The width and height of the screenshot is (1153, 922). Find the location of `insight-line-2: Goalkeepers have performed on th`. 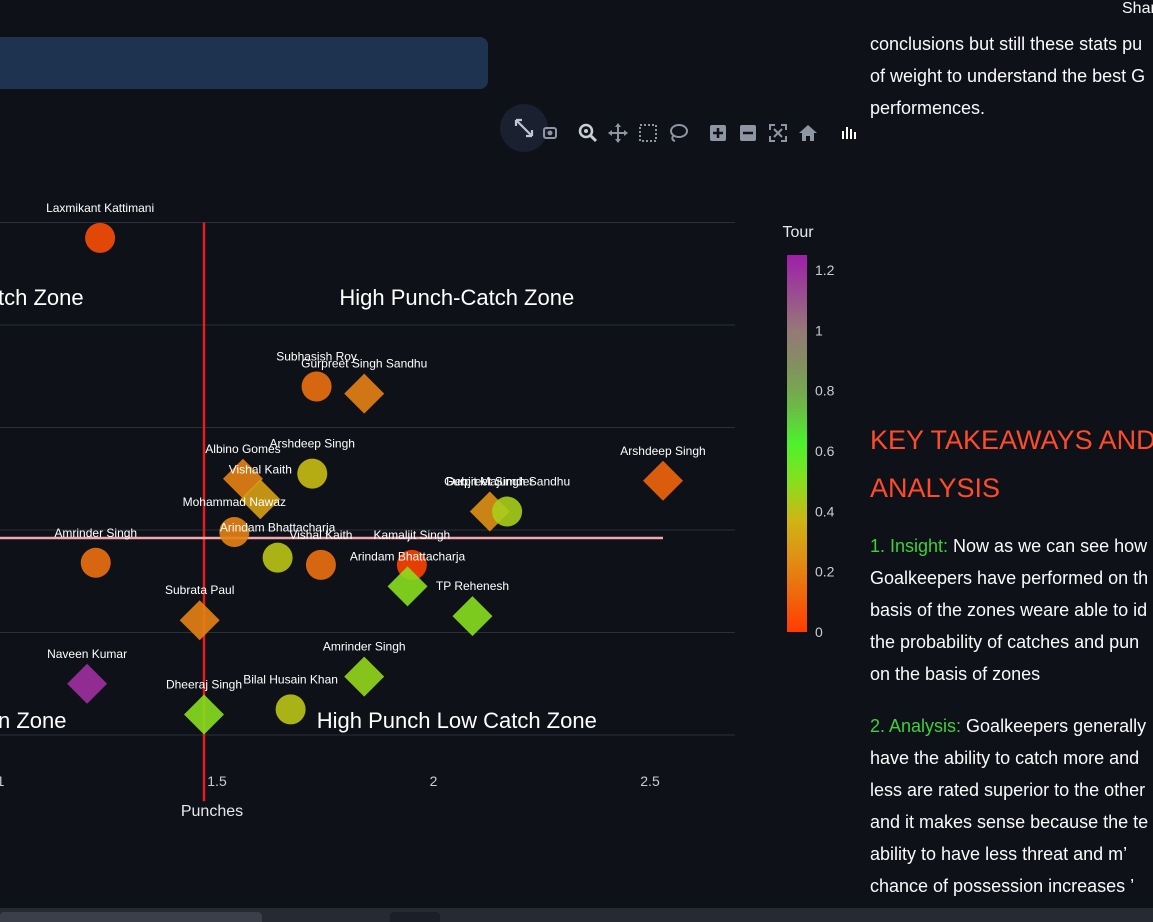

insight-line-2: Goalkeepers have performed on th is located at coordinates (1009, 578).